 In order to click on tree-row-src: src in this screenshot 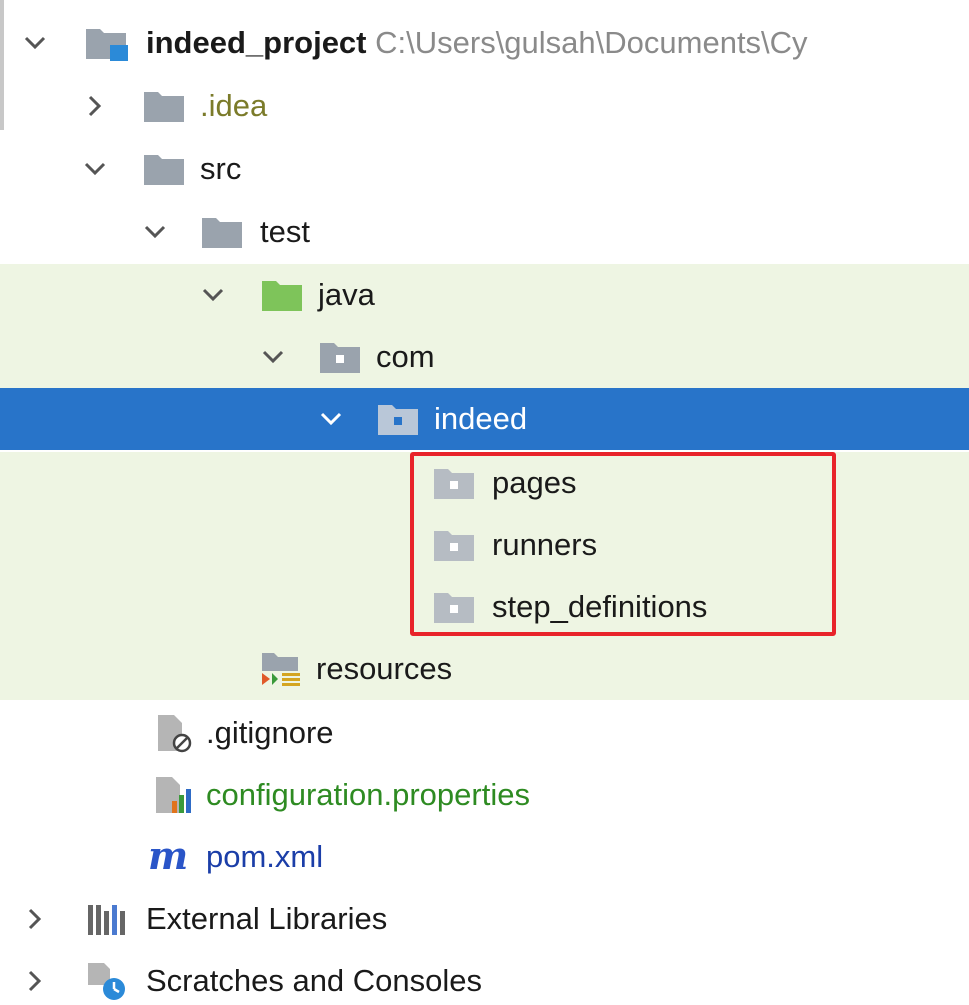, I will do `click(484, 169)`.